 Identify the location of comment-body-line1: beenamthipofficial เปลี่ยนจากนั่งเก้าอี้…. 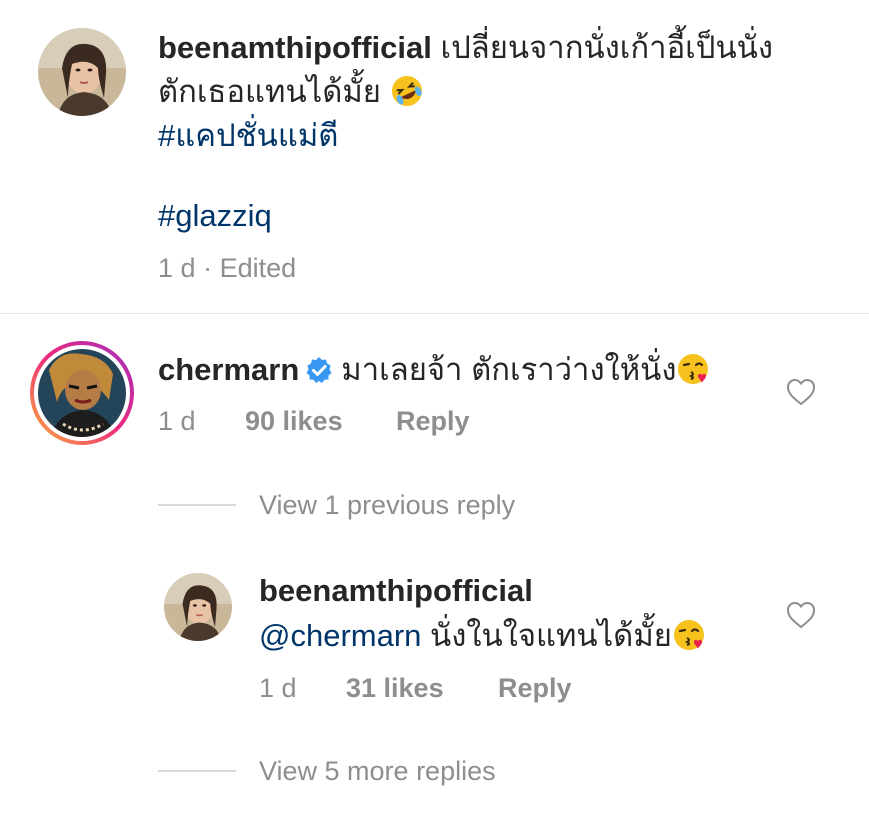
(465, 48).